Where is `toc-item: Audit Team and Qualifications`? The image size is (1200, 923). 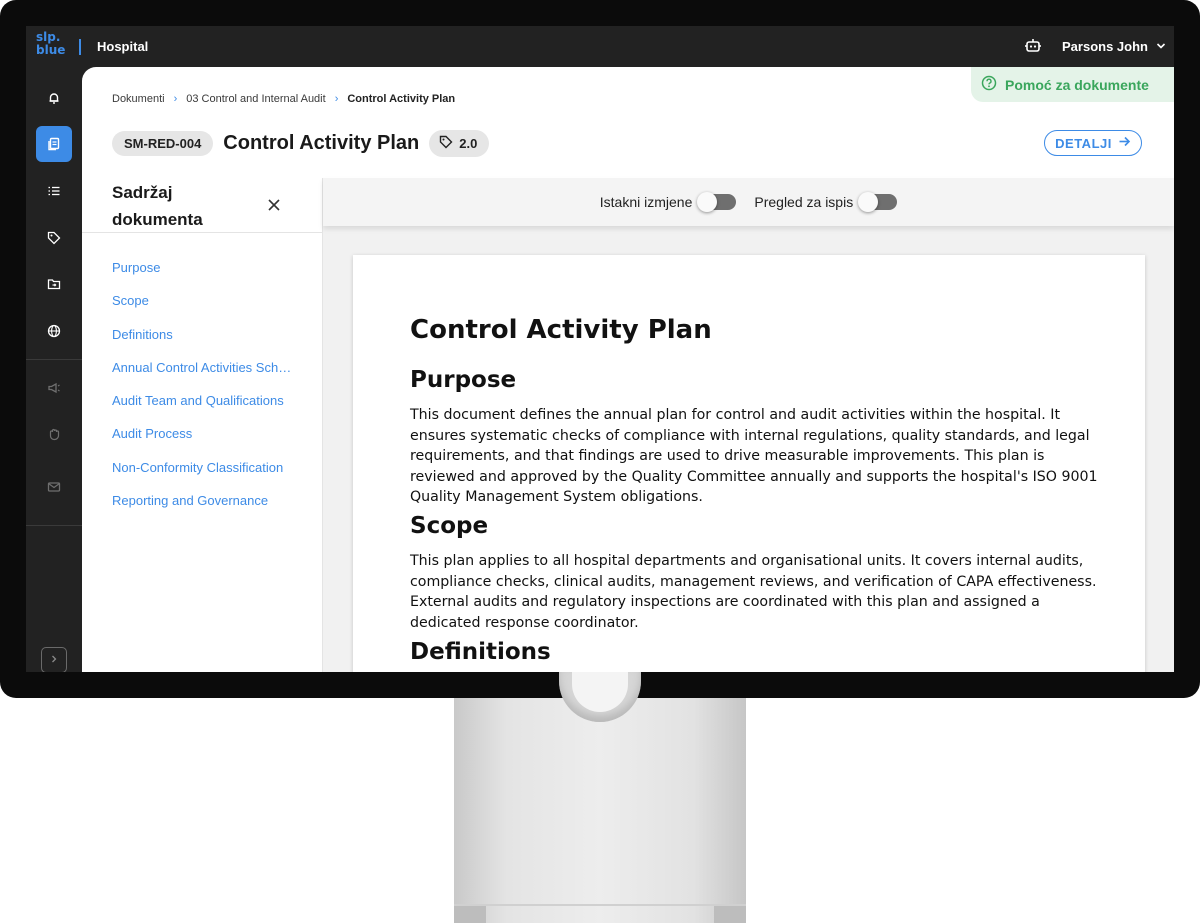 toc-item: Audit Team and Qualifications is located at coordinates (202, 407).